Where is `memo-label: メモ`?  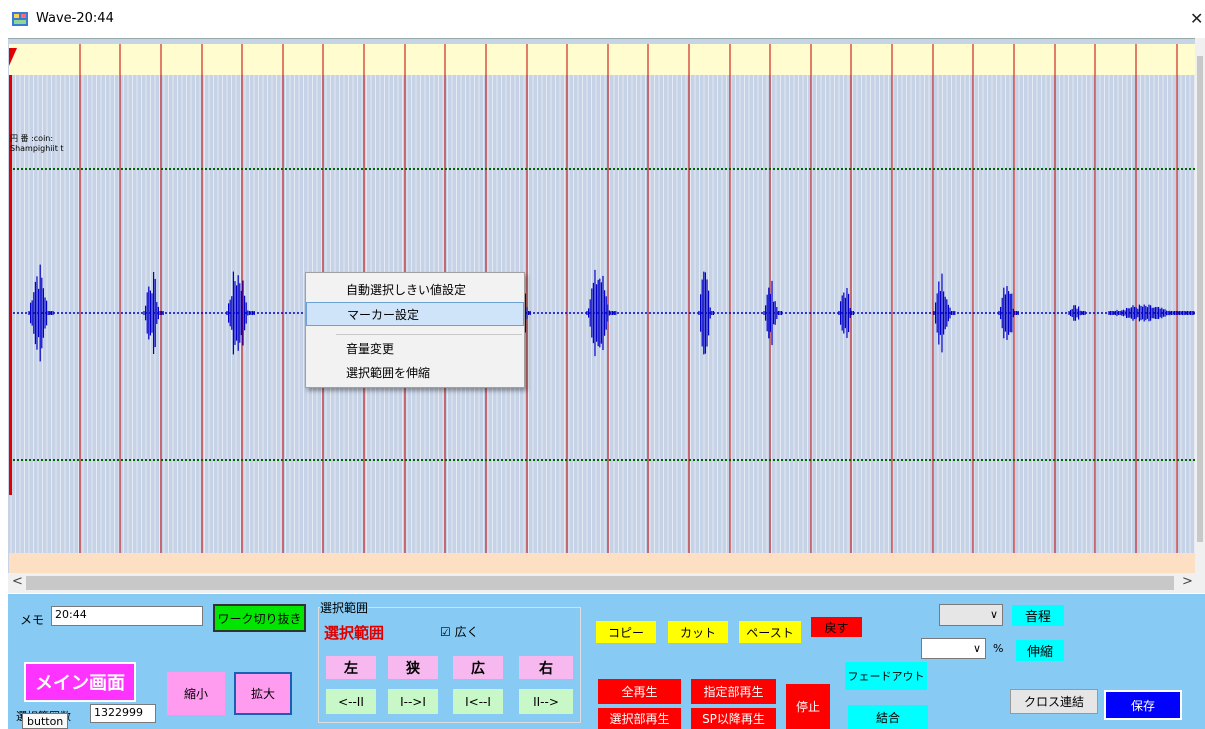
memo-label: メモ is located at coordinates (32, 620).